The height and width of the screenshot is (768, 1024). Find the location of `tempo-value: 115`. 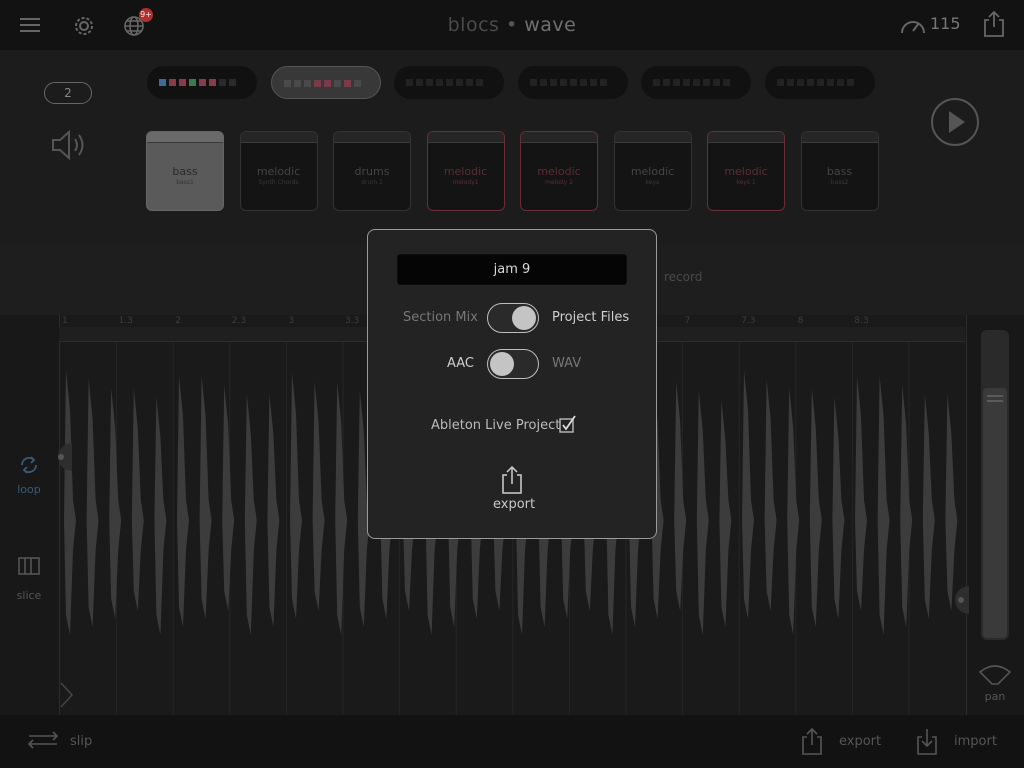

tempo-value: 115 is located at coordinates (945, 23).